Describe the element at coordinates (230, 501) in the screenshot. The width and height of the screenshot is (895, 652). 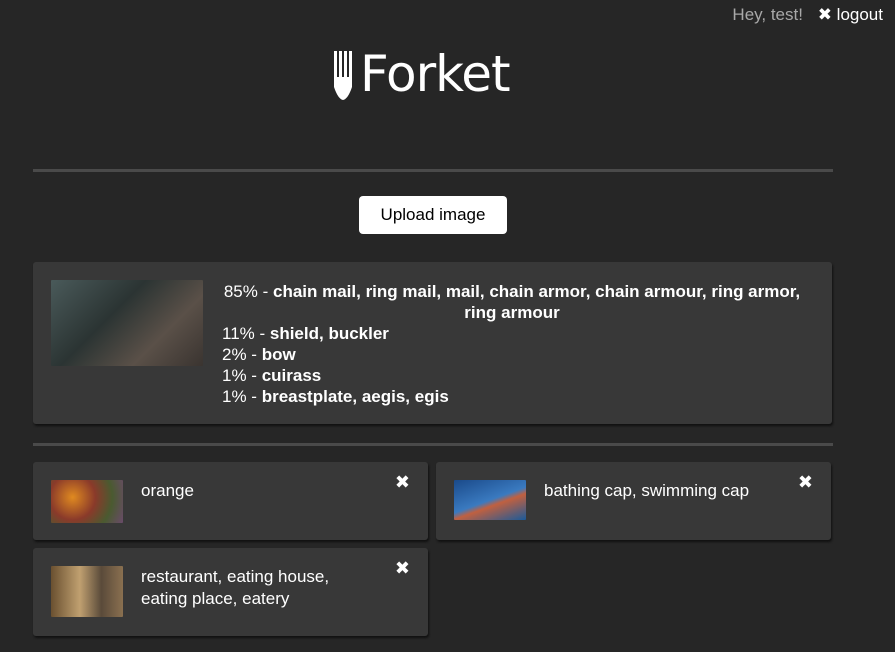
I see `history-item: orange ✖` at that location.